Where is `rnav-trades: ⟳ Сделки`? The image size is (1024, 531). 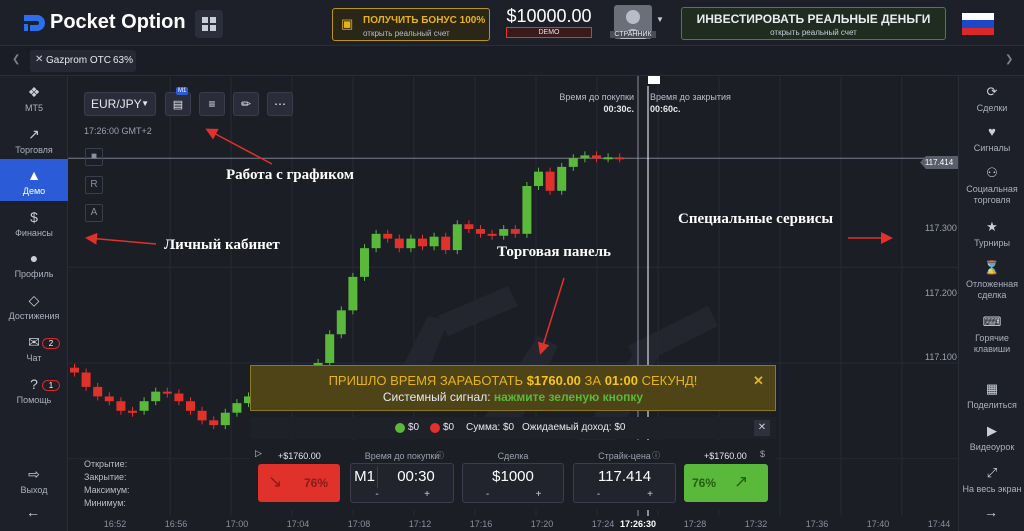 rnav-trades: ⟳ Сделки is located at coordinates (991, 99).